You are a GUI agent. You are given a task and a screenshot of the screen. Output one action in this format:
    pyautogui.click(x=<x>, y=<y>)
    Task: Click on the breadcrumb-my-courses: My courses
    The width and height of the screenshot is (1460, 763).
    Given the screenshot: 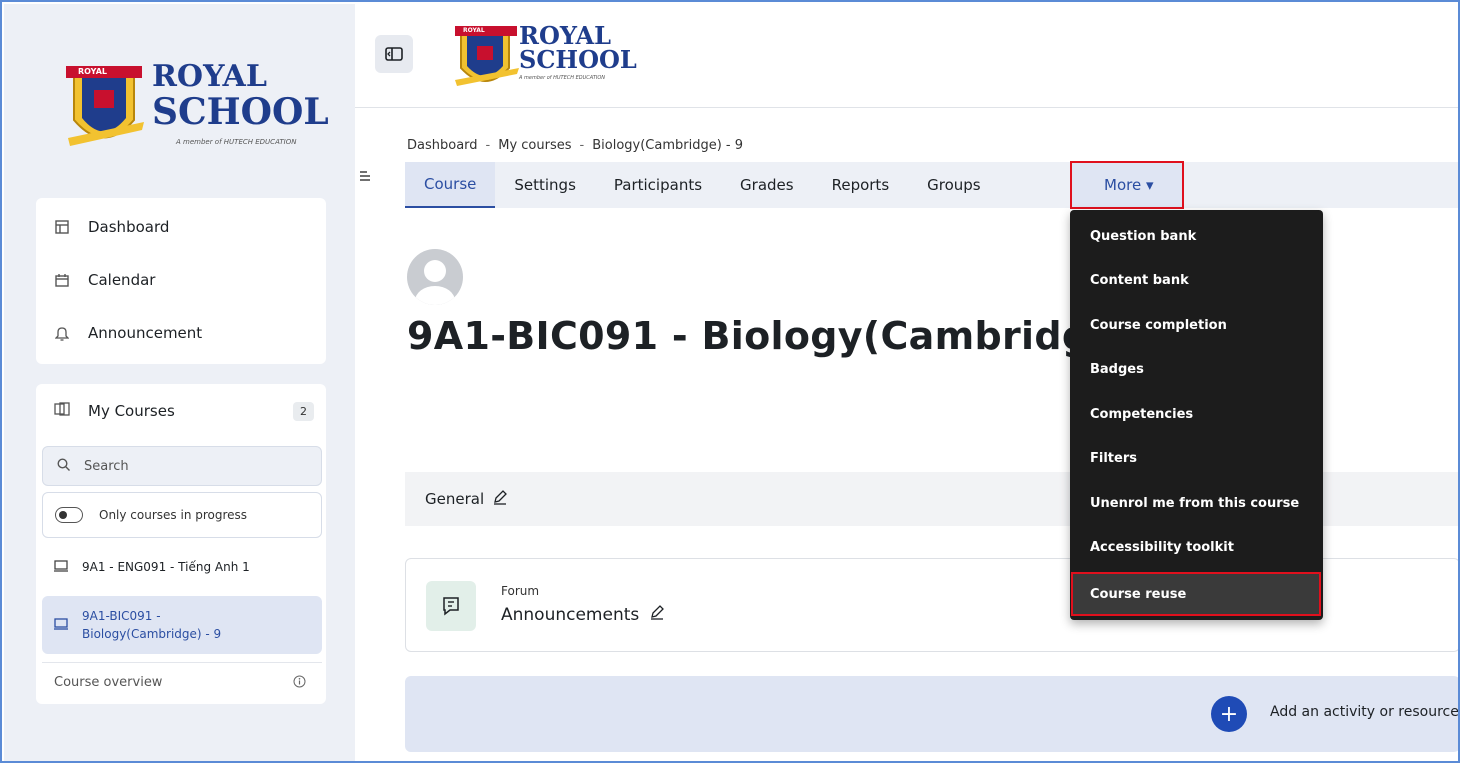 What is the action you would take?
    pyautogui.click(x=534, y=145)
    